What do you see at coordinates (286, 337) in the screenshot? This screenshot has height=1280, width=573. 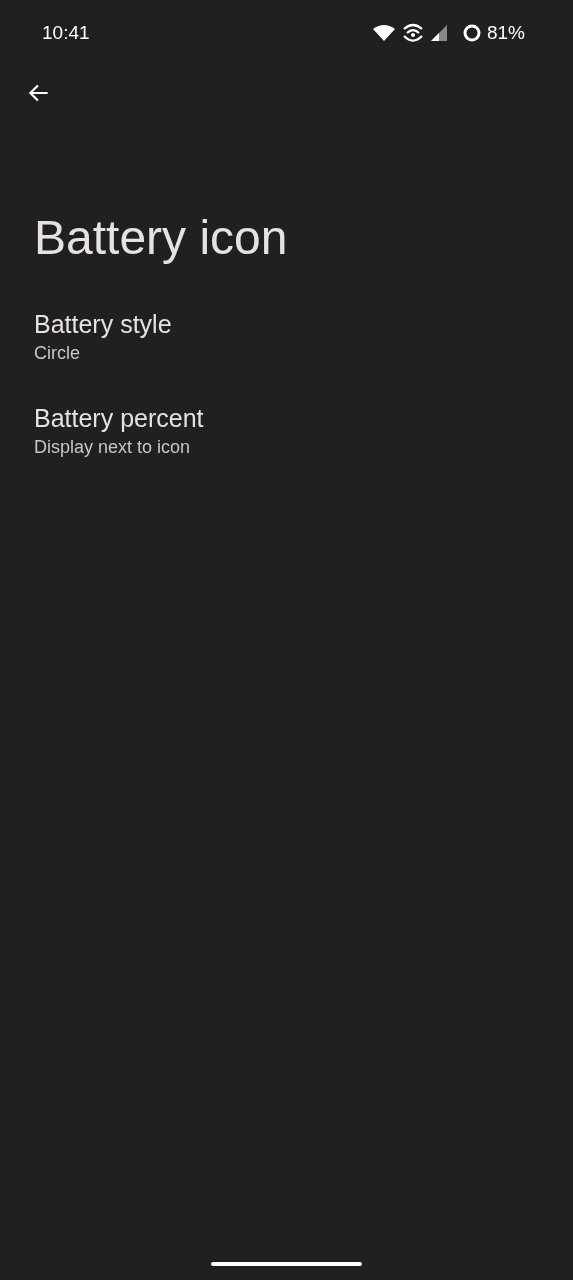 I see `settings-item: Battery style Circle` at bounding box center [286, 337].